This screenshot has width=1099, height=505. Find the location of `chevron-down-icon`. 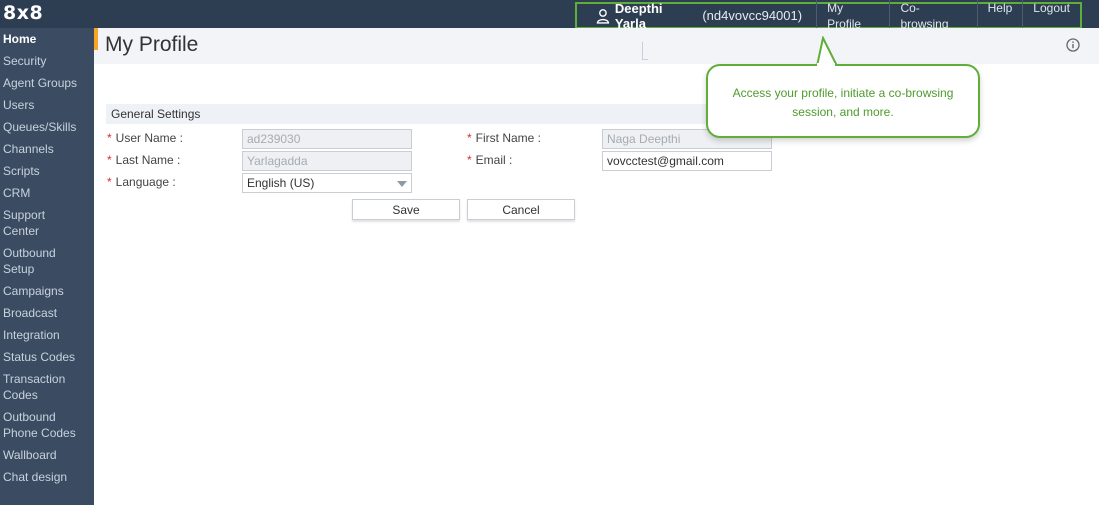

chevron-down-icon is located at coordinates (402, 184).